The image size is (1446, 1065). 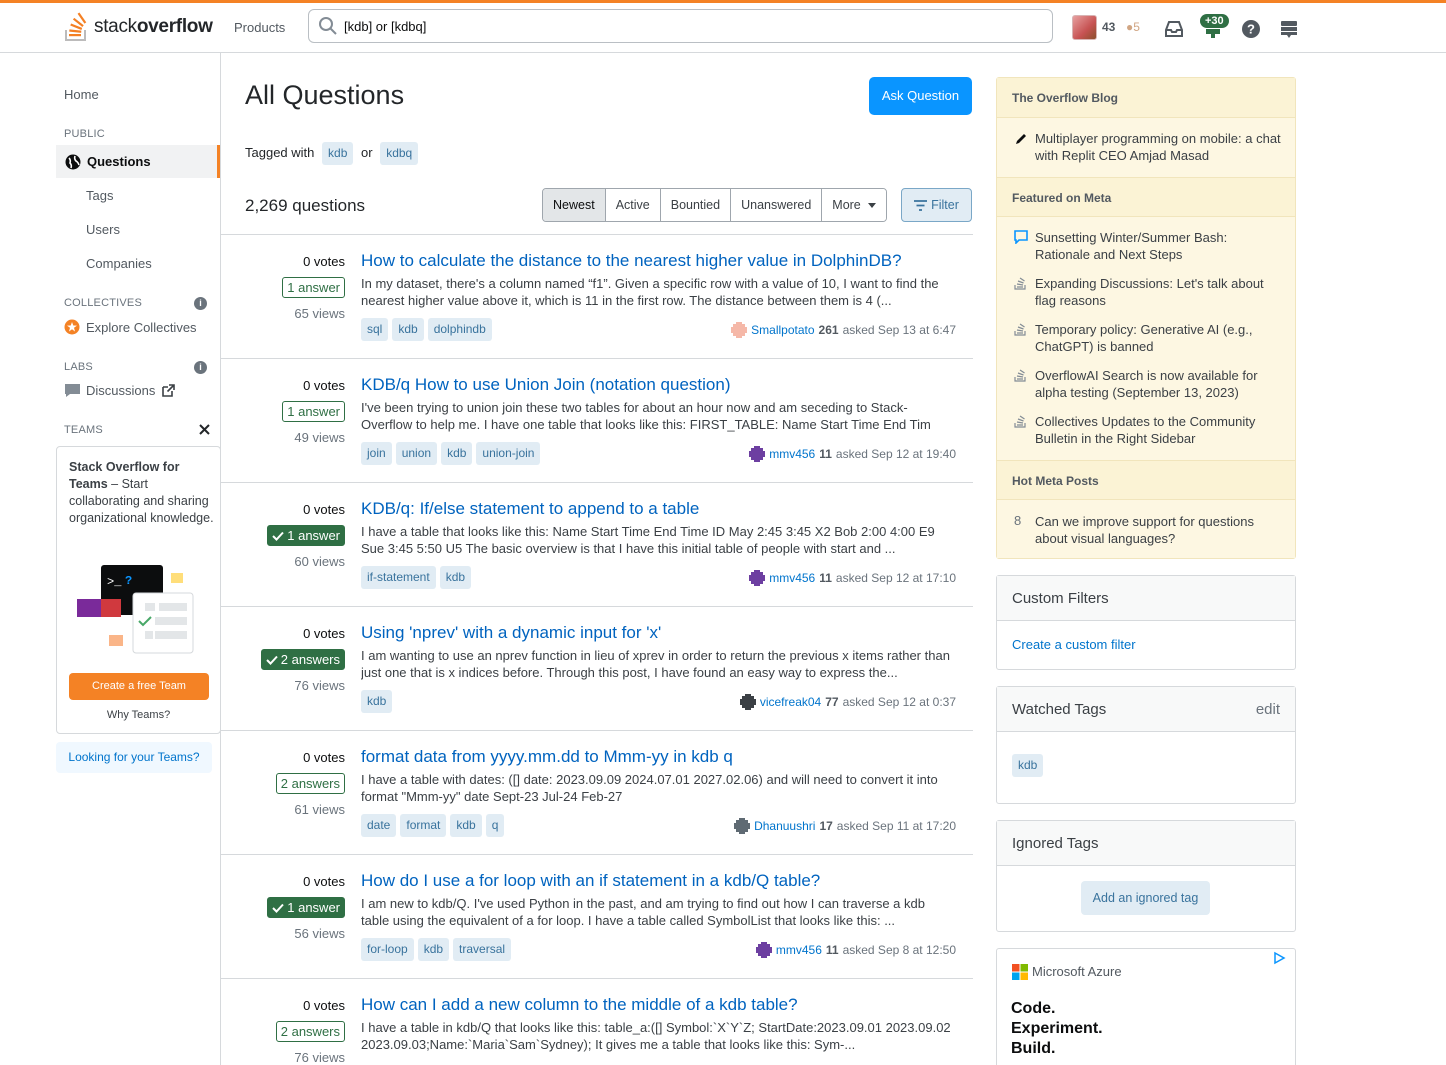 I want to click on question-author: mmv456 11 asked Sep 12 at 17:10, so click(x=852, y=578).